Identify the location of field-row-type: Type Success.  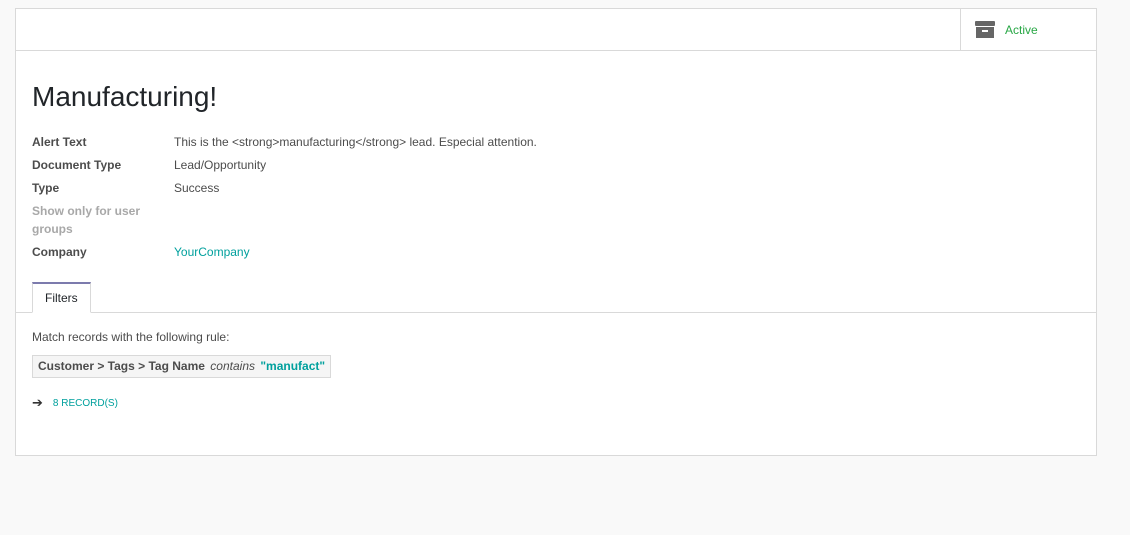
(532, 188).